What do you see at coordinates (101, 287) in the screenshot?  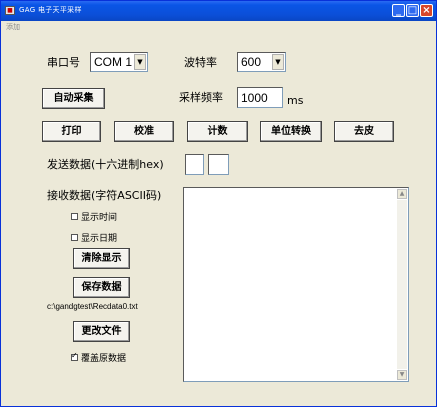 I see `save-data-button: 保存数据` at bounding box center [101, 287].